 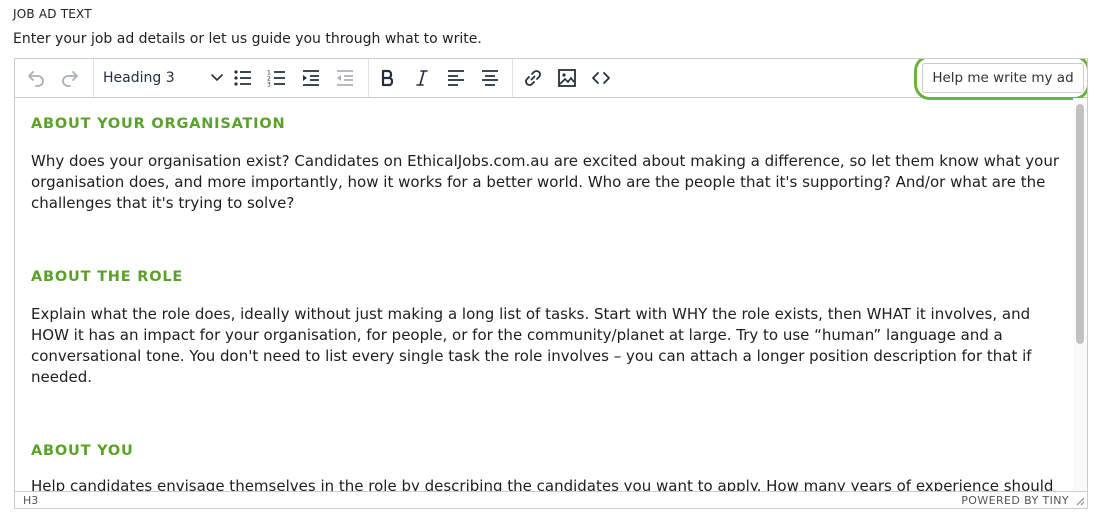 I want to click on align-center-icon, so click(x=490, y=78).